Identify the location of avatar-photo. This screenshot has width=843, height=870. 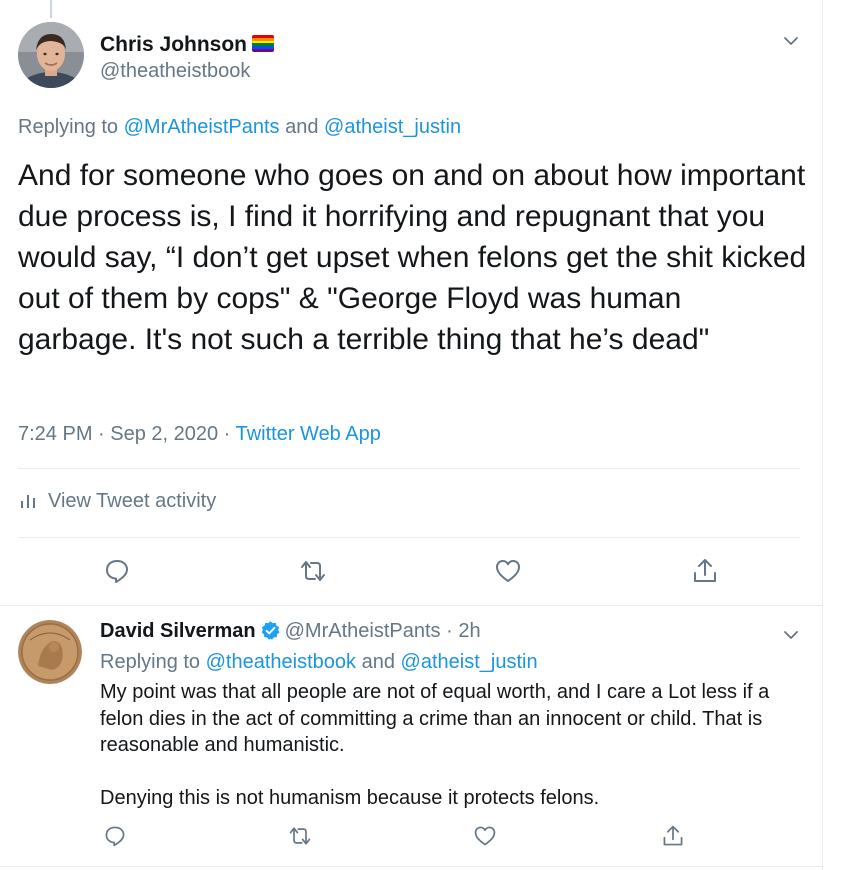
(51, 55).